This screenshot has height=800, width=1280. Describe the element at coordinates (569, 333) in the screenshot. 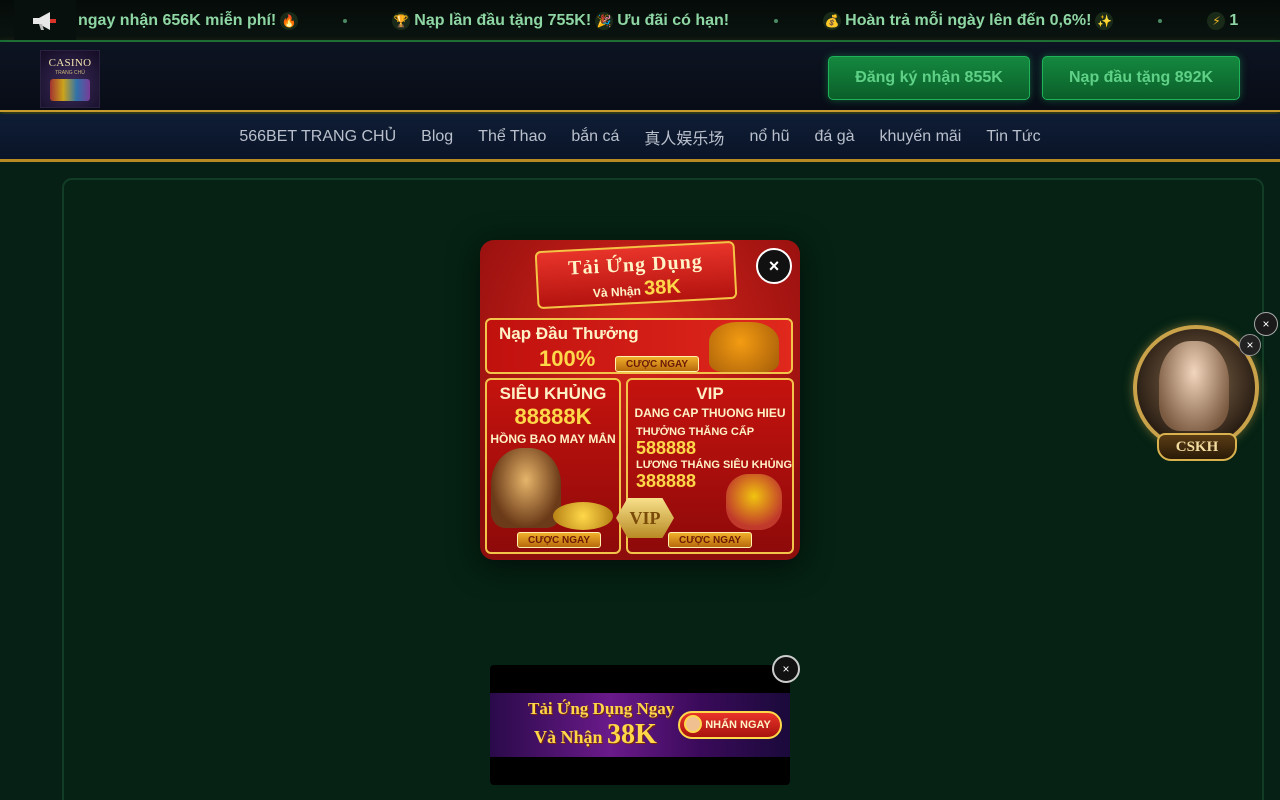

I see `deposit-title: Nạp Đầu Thưởng` at that location.